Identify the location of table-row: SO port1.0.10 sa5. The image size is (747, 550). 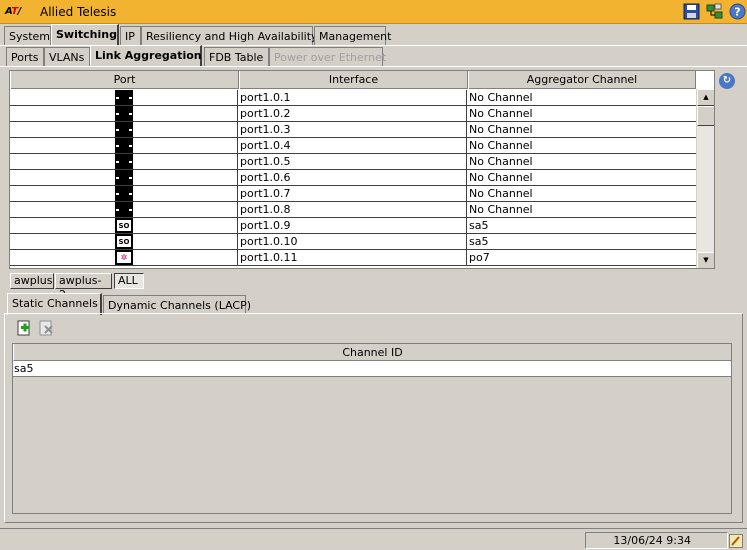
(353, 242).